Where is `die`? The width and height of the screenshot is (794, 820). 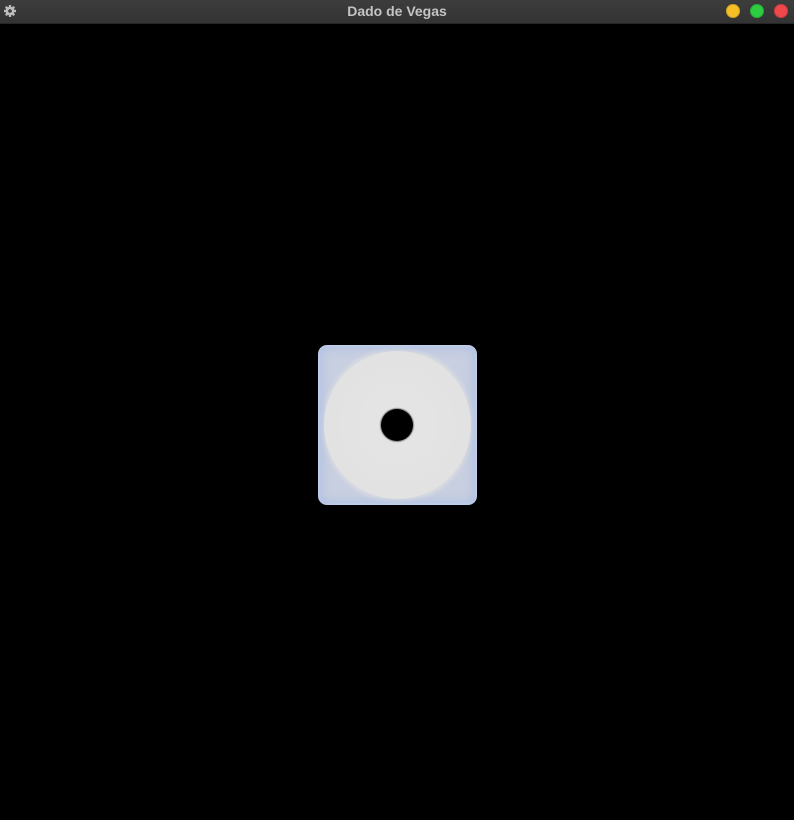
die is located at coordinates (397, 425).